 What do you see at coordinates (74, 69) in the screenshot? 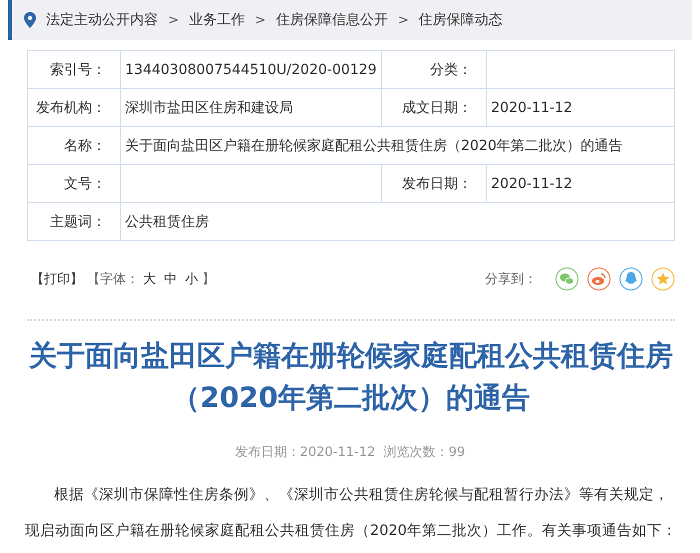
I see `field-label: 索引号：` at bounding box center [74, 69].